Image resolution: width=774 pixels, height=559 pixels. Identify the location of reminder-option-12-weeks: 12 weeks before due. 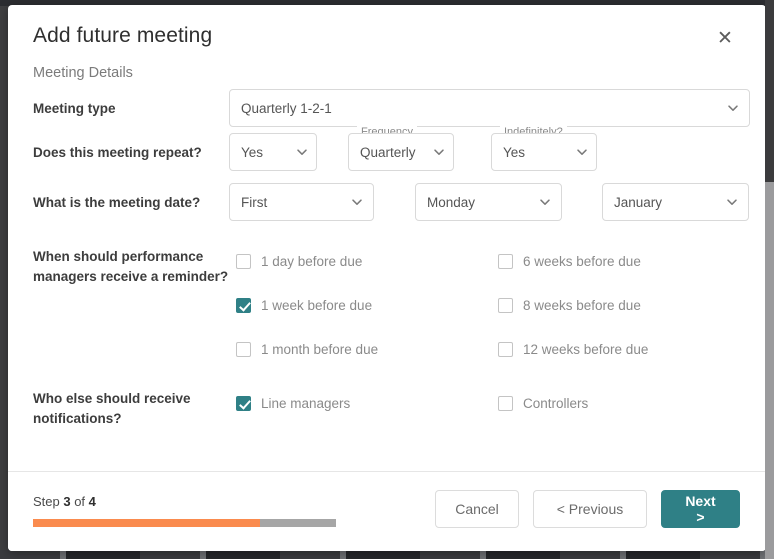
(622, 349).